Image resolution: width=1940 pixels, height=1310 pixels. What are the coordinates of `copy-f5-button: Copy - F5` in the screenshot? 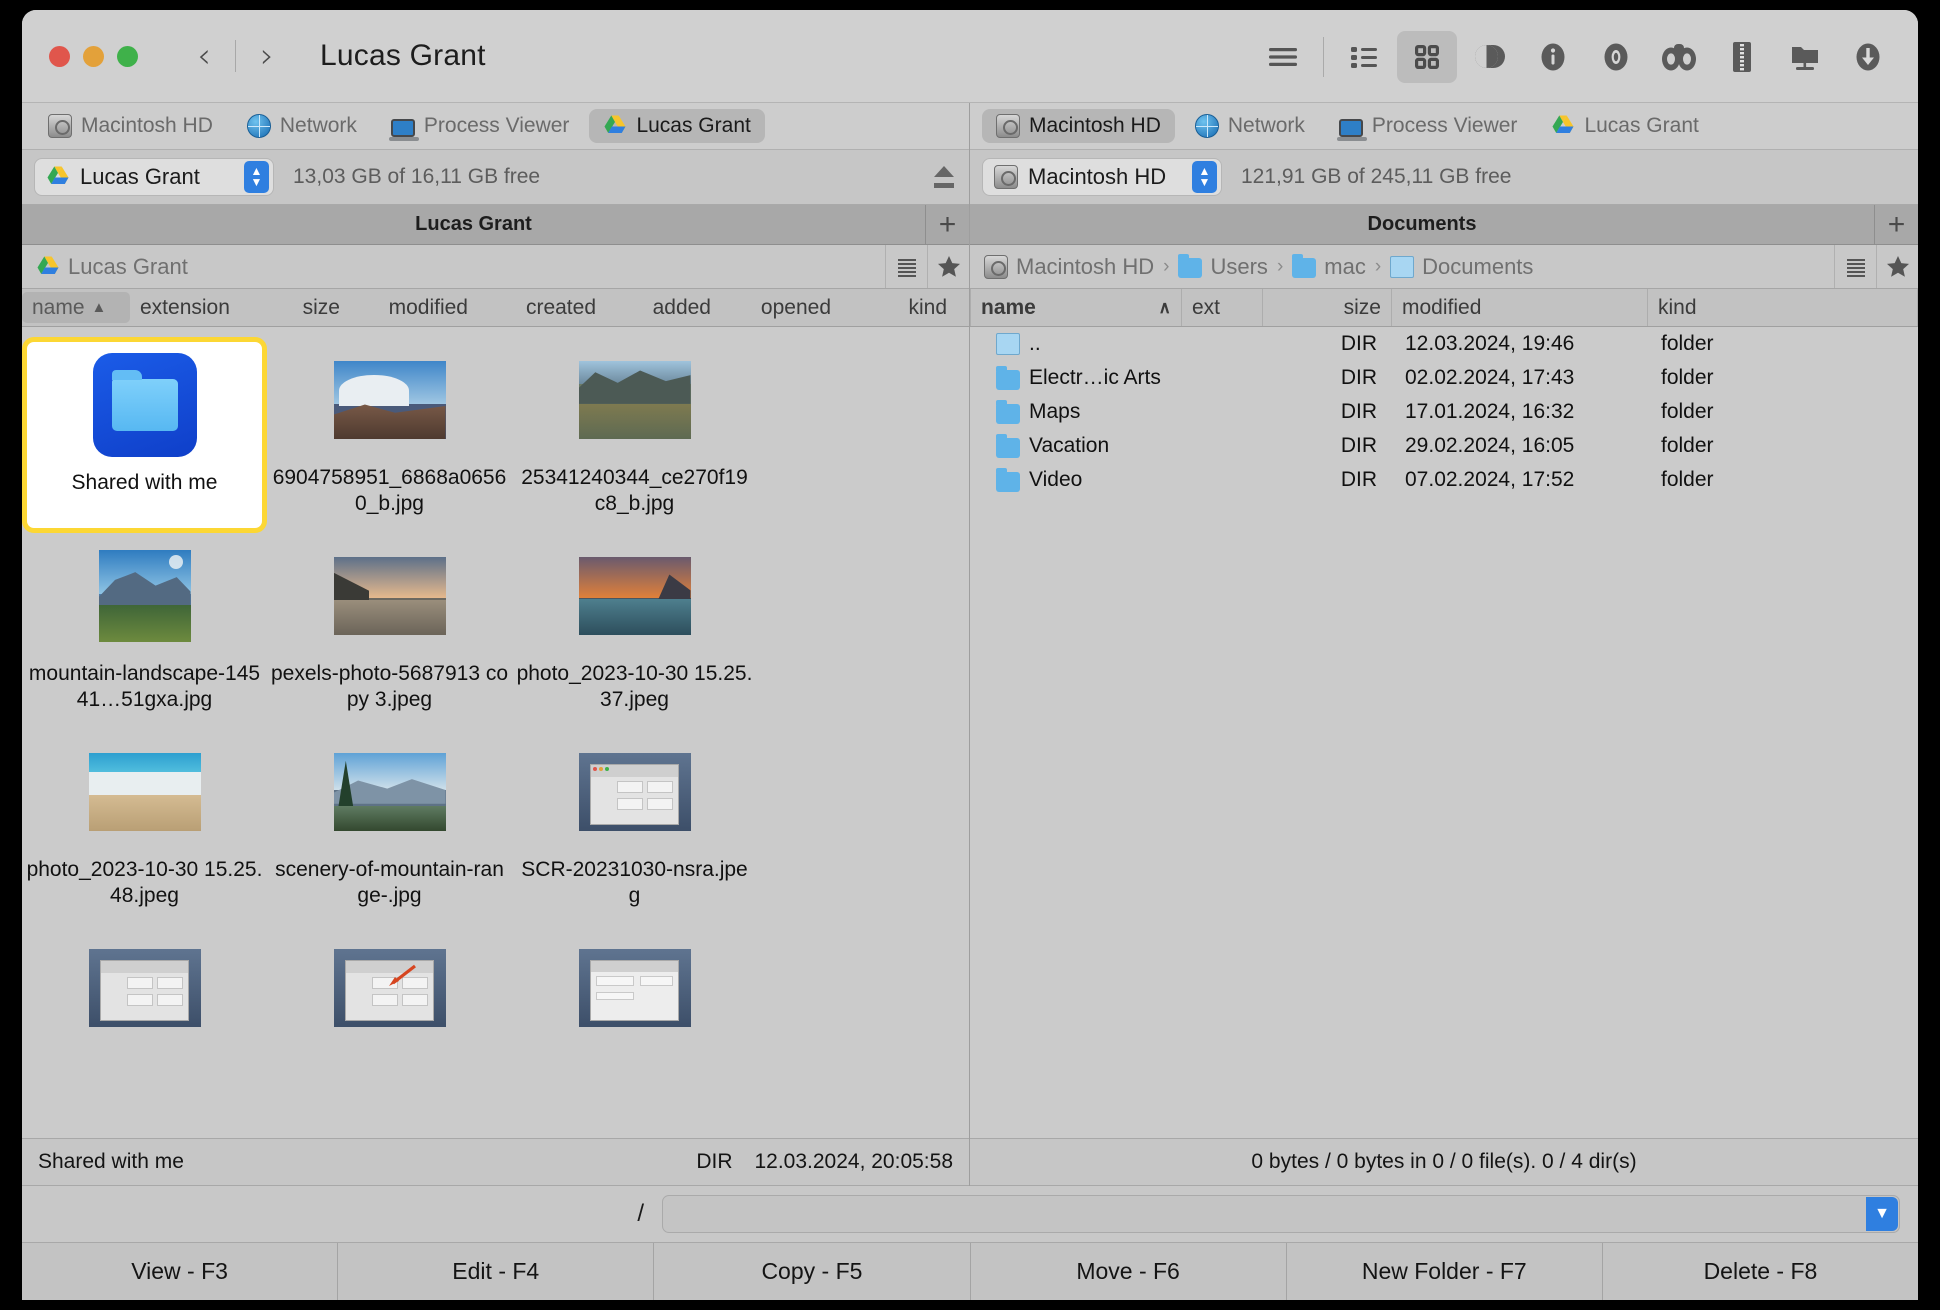 It's located at (812, 1271).